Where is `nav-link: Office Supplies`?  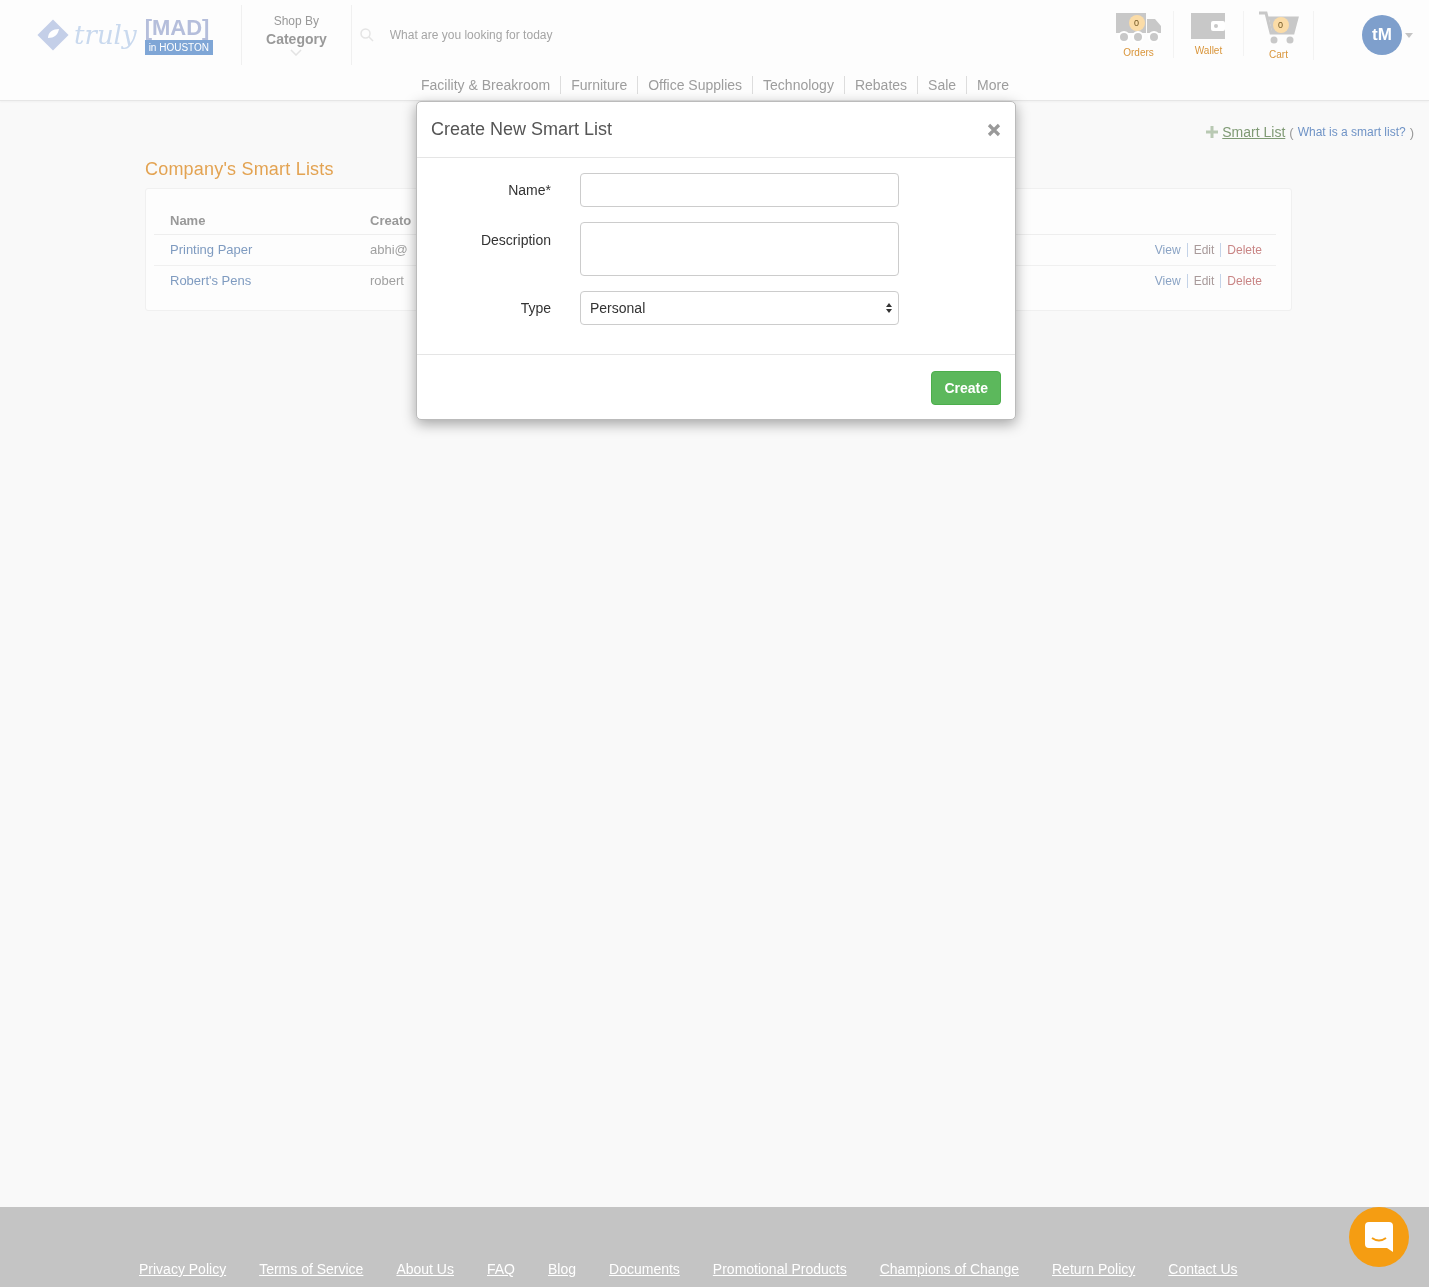 nav-link: Office Supplies is located at coordinates (695, 85).